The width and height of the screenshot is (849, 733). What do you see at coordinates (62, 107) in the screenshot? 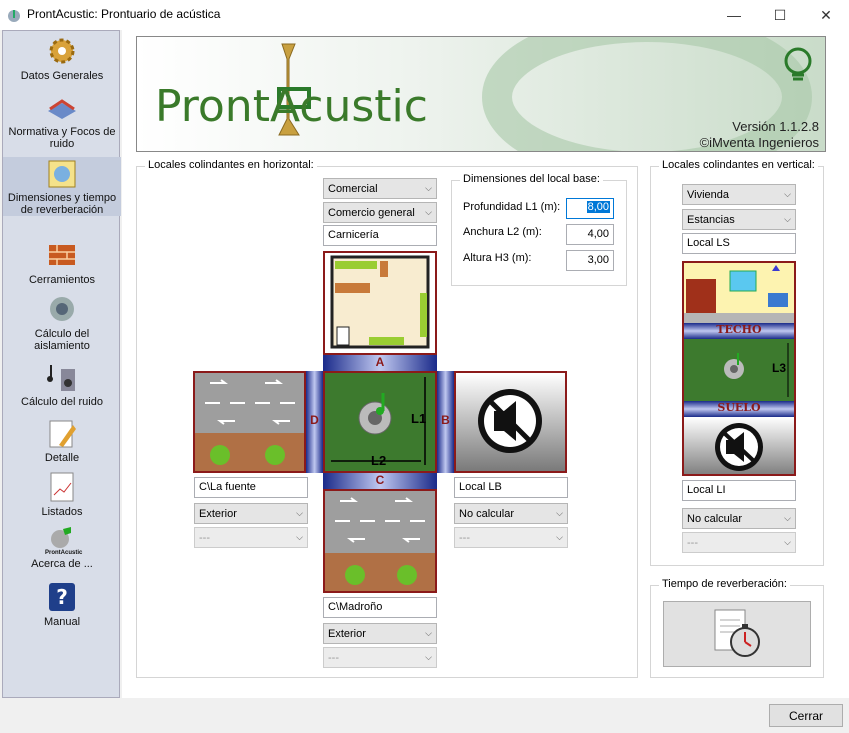
I see `book-icon` at bounding box center [62, 107].